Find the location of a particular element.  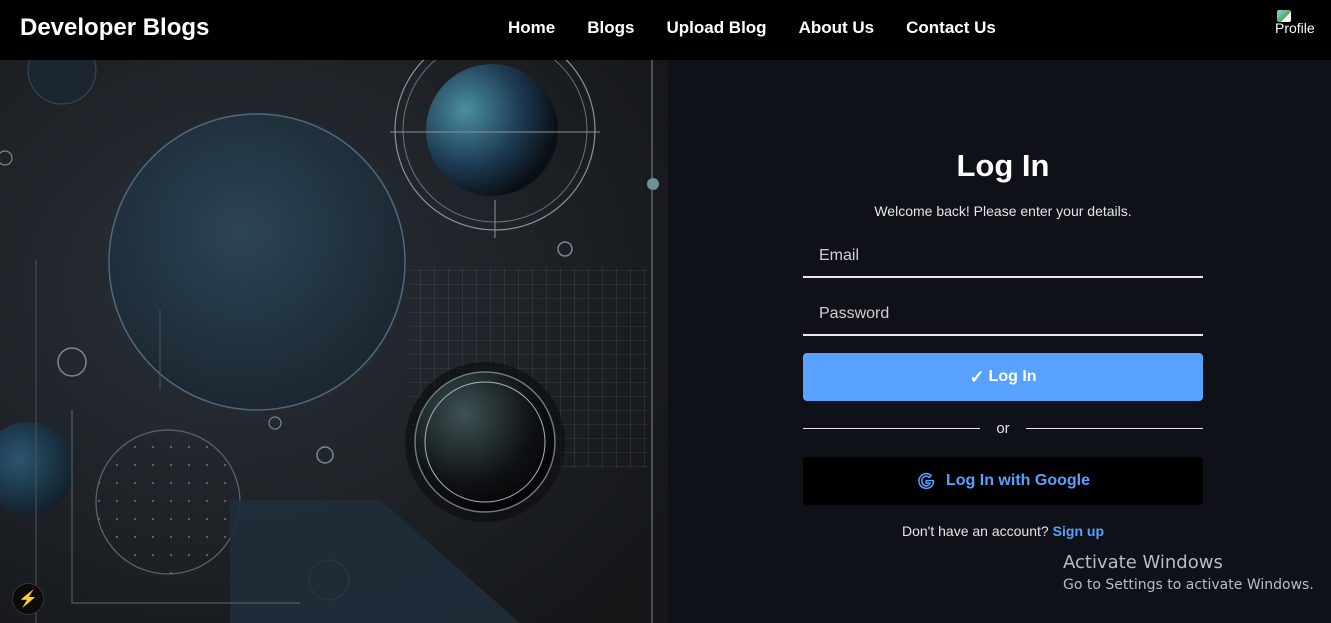

google-button-label: Log In with Google is located at coordinates (1018, 480).